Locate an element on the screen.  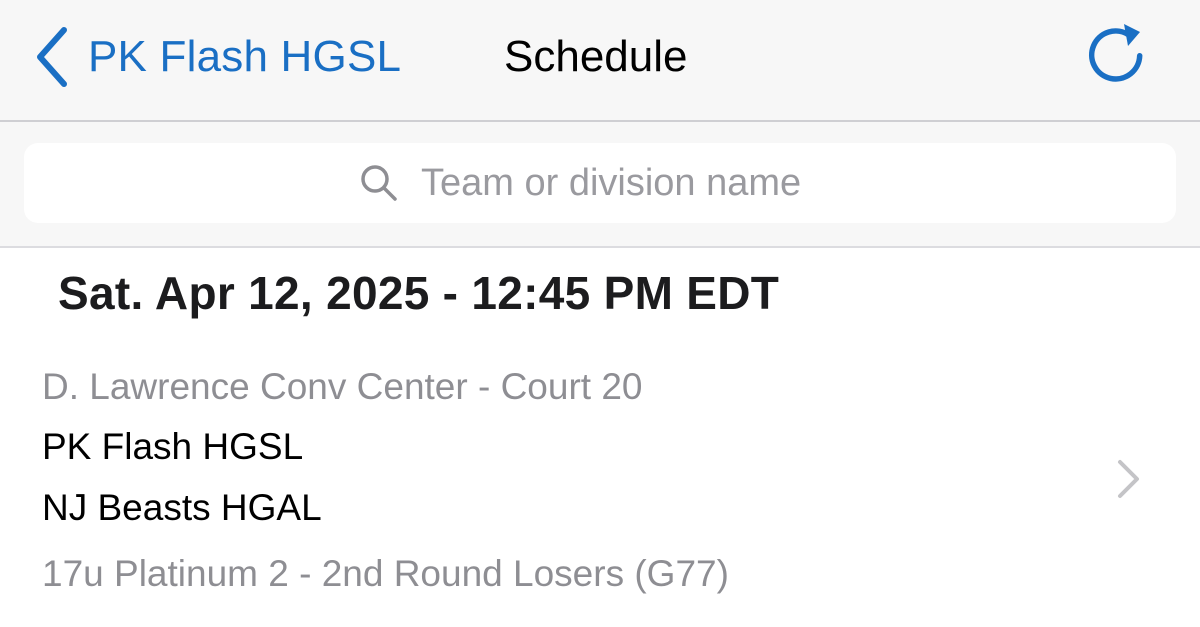
back-button: PK Flash HGSL is located at coordinates (217, 57).